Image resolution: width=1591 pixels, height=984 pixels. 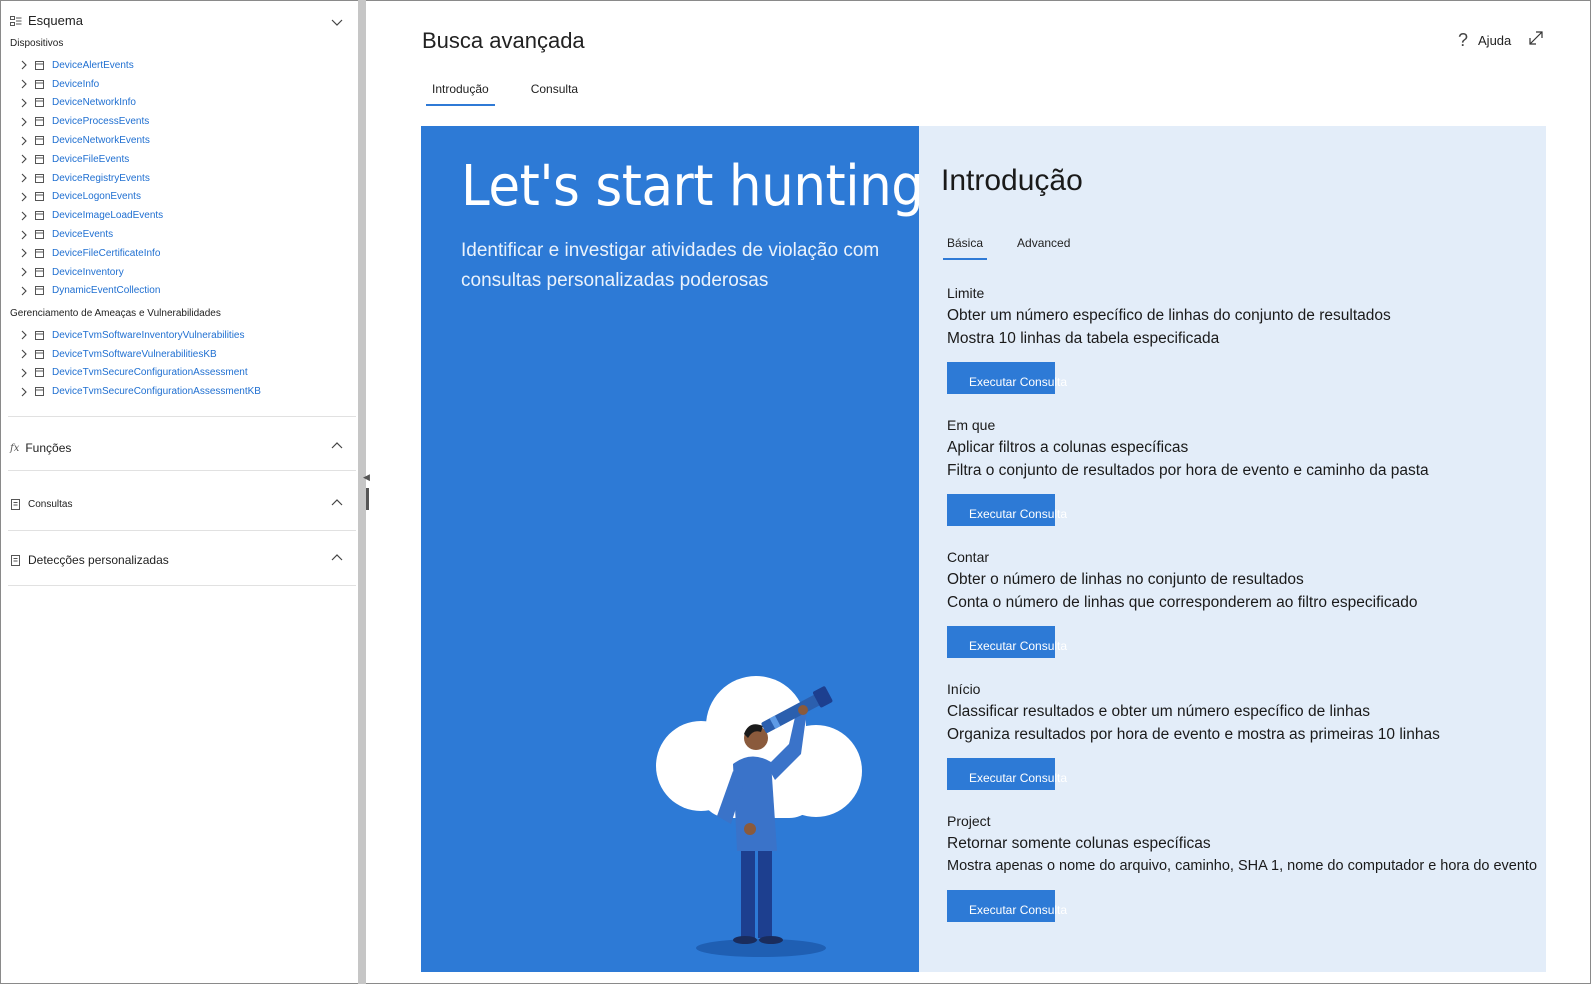 I want to click on table-name: DeviceImageLoadEvents, so click(x=107, y=215).